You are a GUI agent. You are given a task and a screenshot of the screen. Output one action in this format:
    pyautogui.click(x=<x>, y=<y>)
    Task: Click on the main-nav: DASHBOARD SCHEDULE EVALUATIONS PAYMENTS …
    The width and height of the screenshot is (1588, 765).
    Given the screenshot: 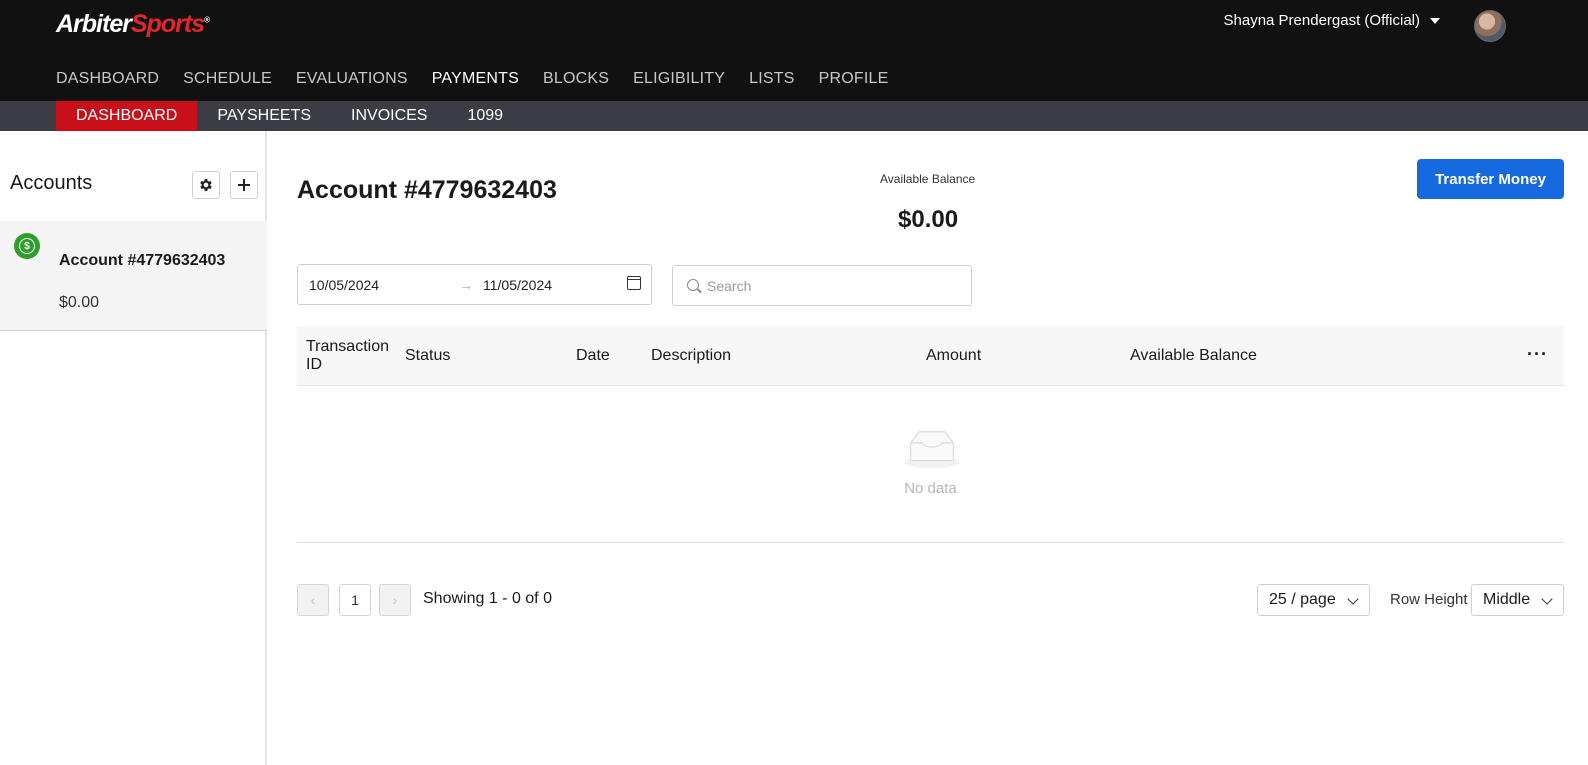 What is the action you would take?
    pyautogui.click(x=472, y=79)
    